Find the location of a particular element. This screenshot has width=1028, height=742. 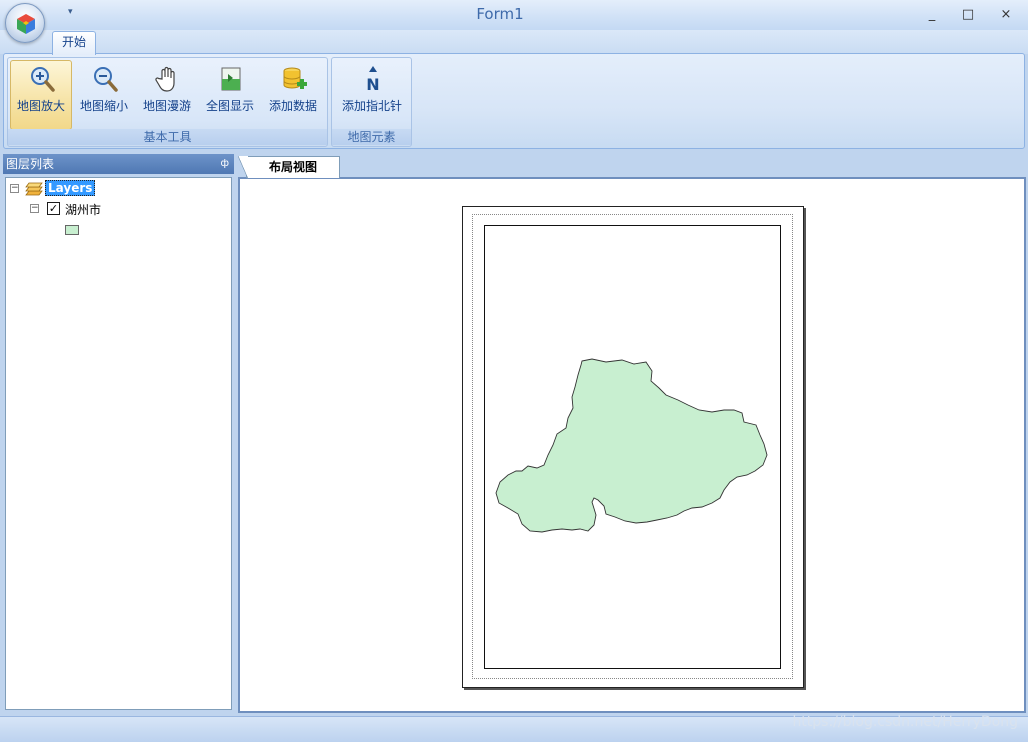

app-logo-icon is located at coordinates (26, 24).